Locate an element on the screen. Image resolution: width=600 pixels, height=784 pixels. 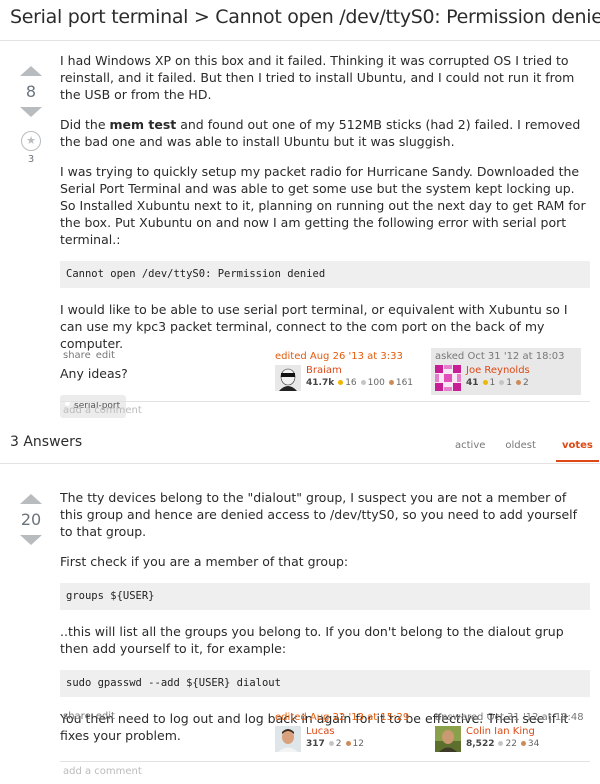
user-reputation: 8,522 22 34 is located at coordinates (502, 744).